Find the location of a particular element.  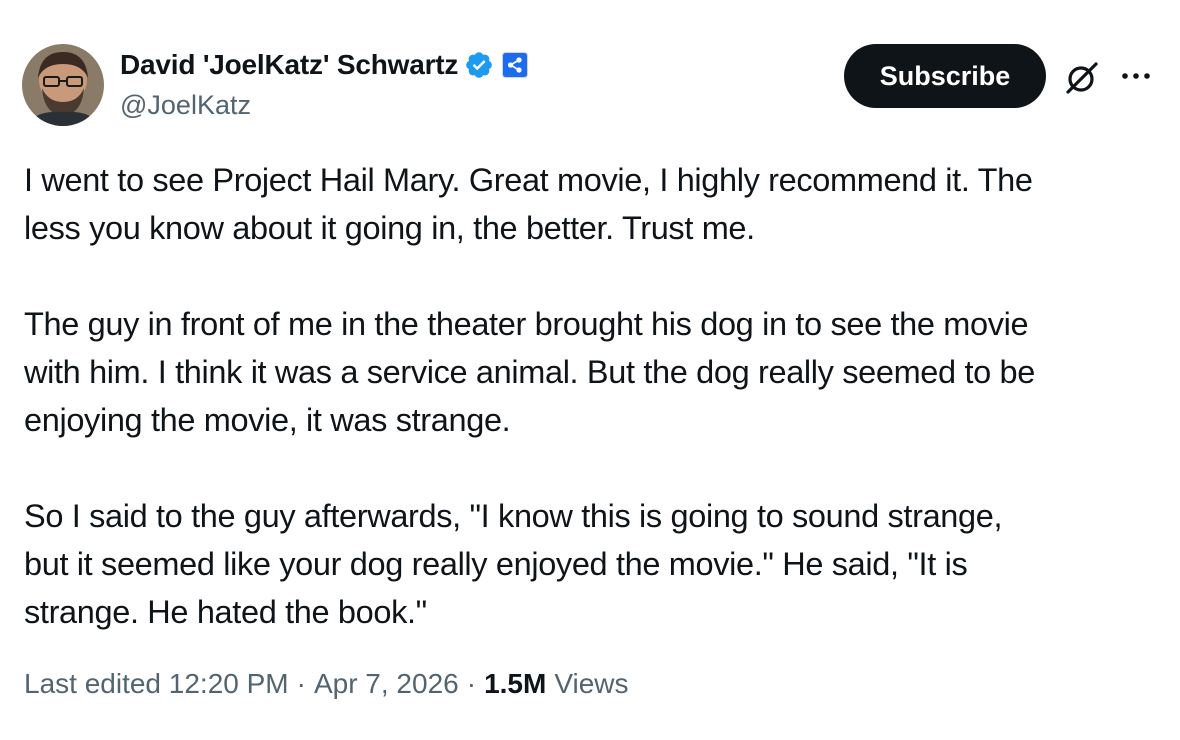

subscribe-button: Subscribe is located at coordinates (945, 76).